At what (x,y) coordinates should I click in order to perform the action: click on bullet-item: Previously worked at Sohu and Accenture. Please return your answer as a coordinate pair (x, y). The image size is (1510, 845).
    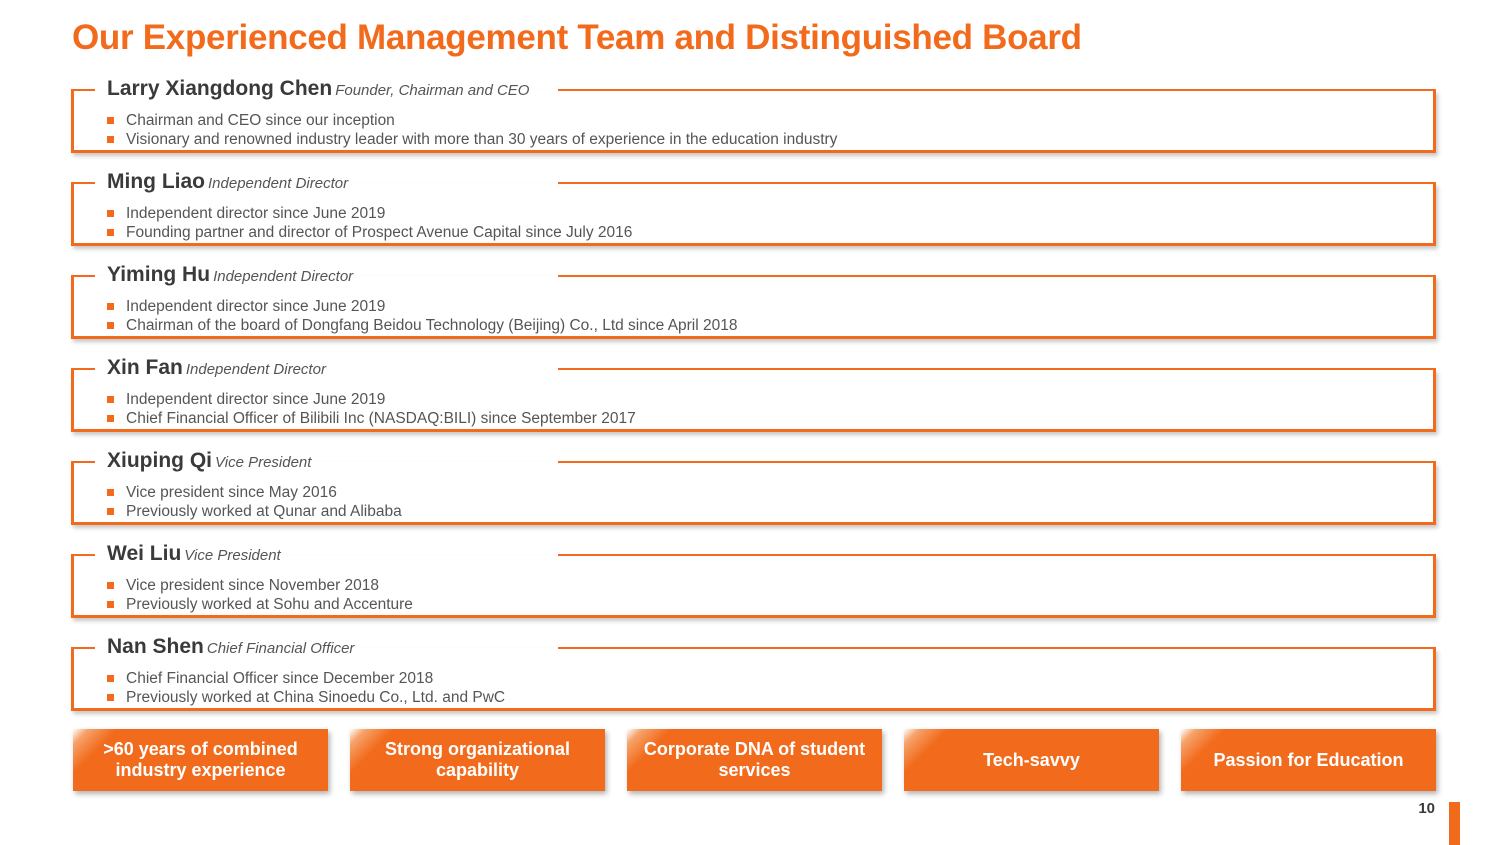
    Looking at the image, I should click on (260, 604).